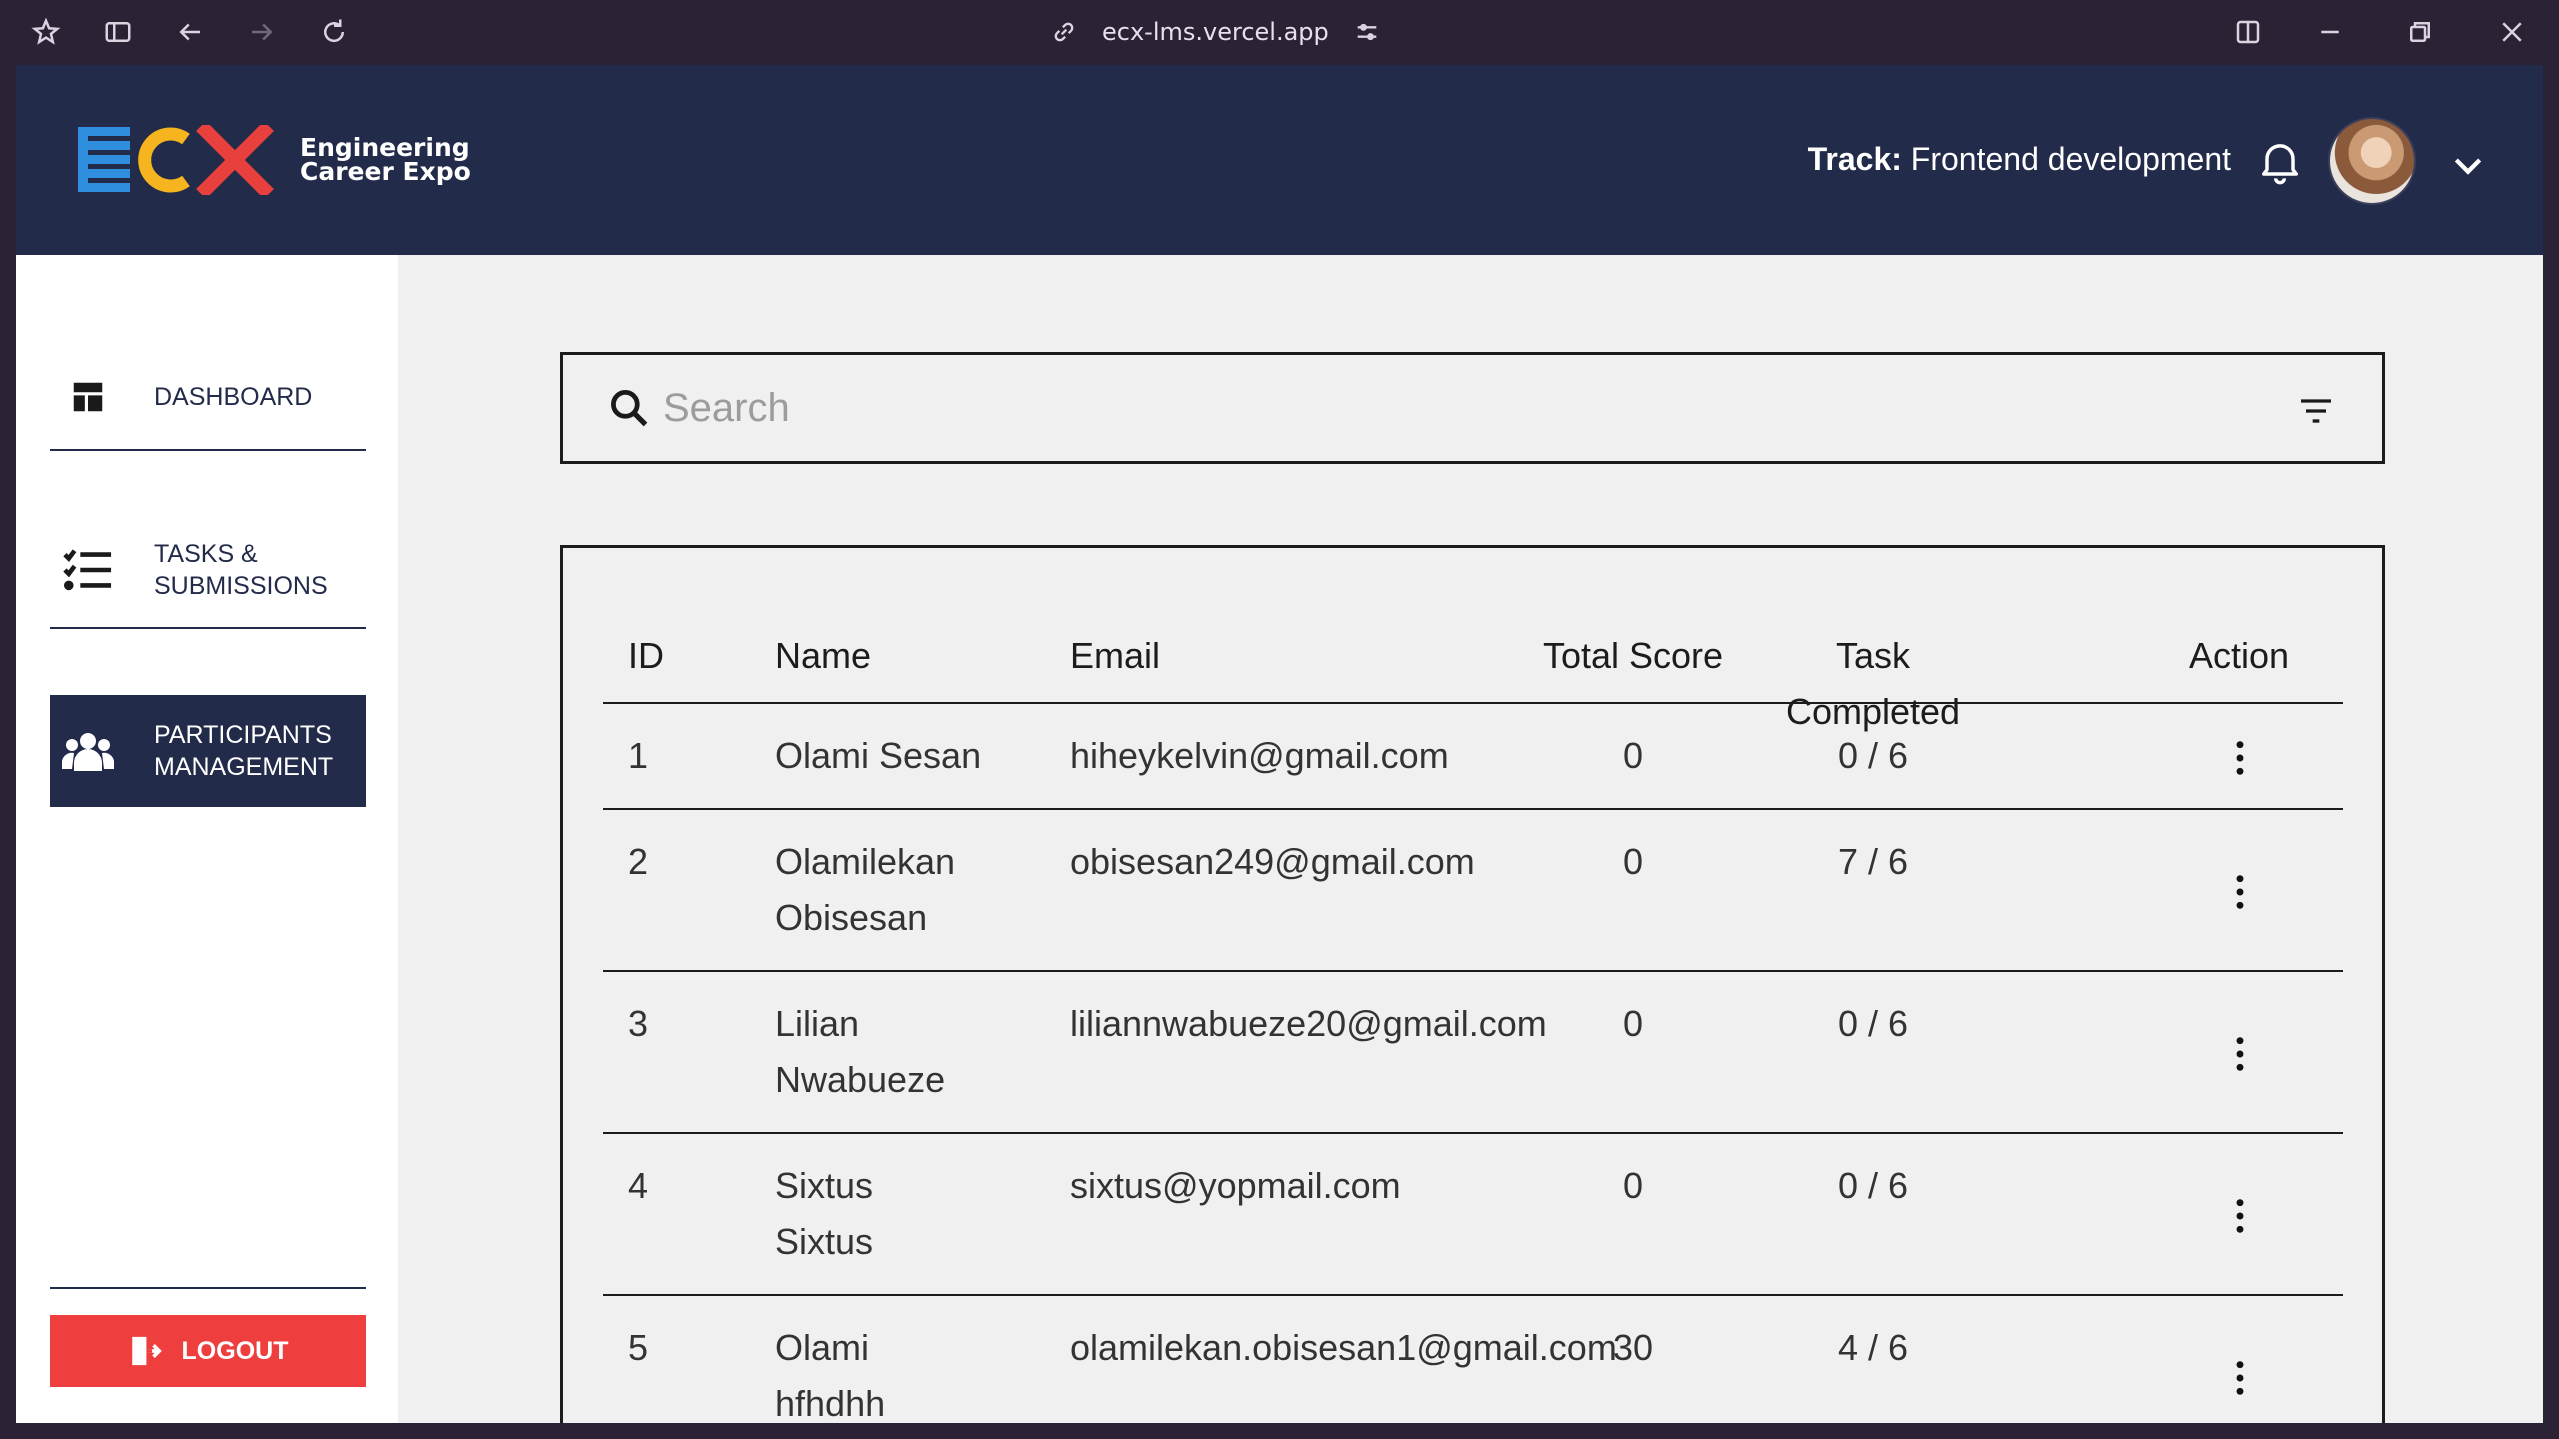  What do you see at coordinates (2316, 411) in the screenshot?
I see `filter-icon` at bounding box center [2316, 411].